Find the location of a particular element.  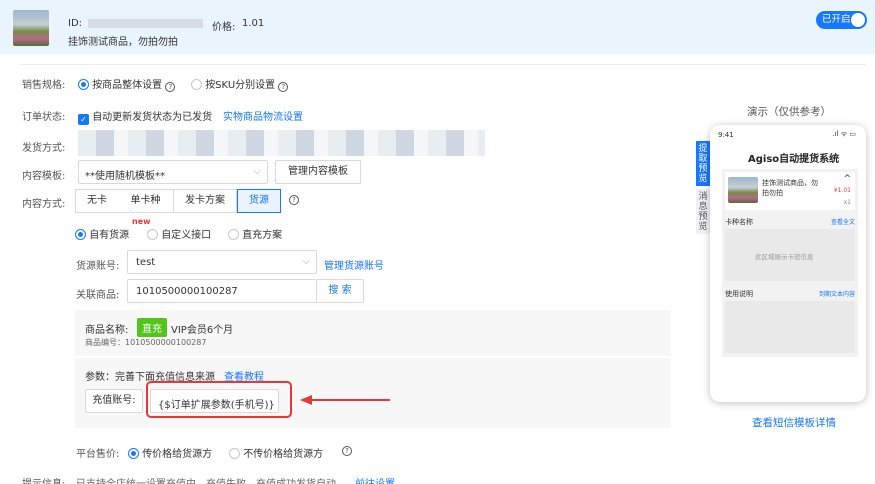

source-direct-label: 直充方案 is located at coordinates (262, 235).